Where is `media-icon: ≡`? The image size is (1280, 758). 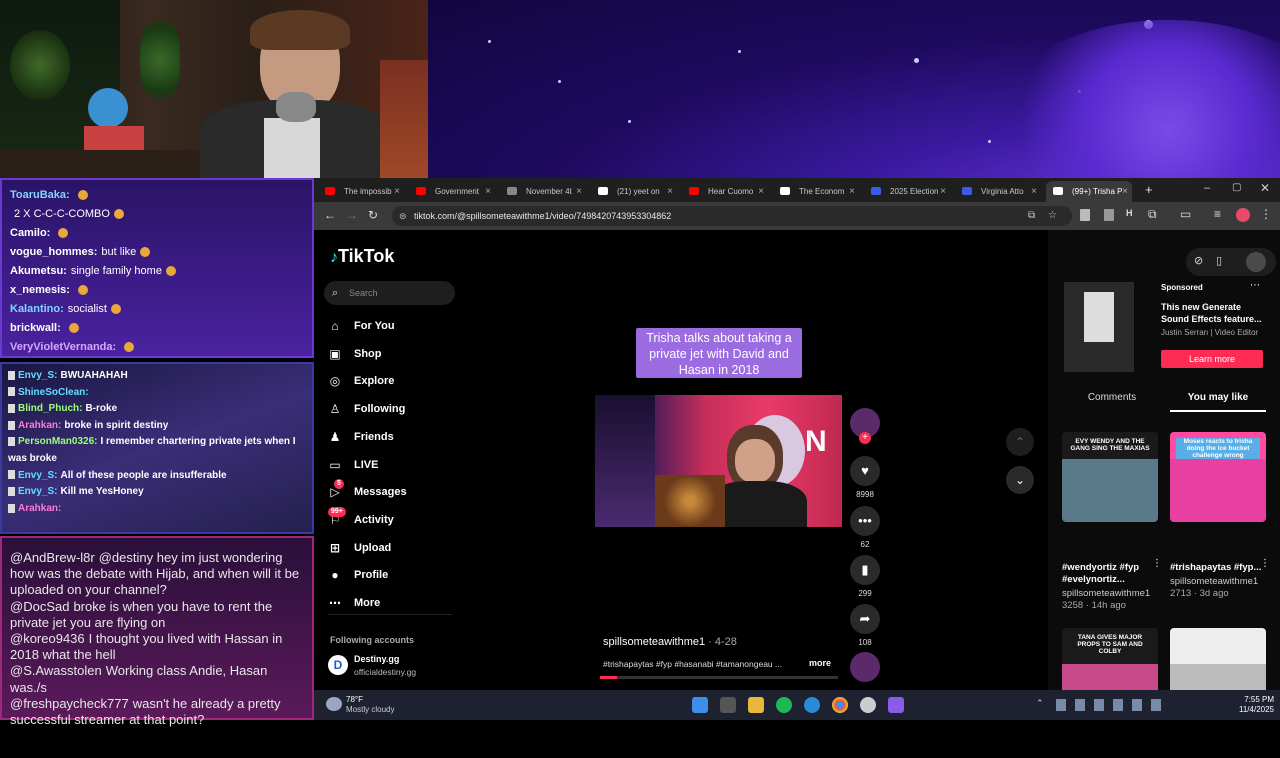 media-icon: ≡ is located at coordinates (1217, 214).